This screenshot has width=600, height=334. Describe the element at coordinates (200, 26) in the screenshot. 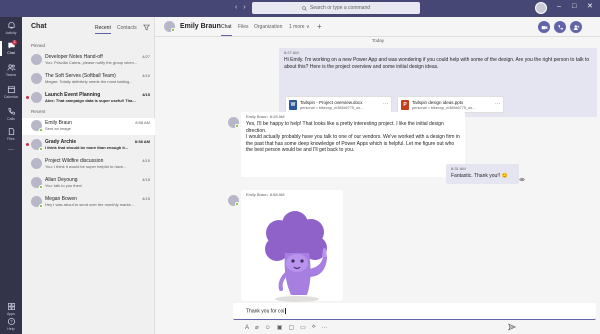

I see `conversation-title: Emily Braun` at that location.